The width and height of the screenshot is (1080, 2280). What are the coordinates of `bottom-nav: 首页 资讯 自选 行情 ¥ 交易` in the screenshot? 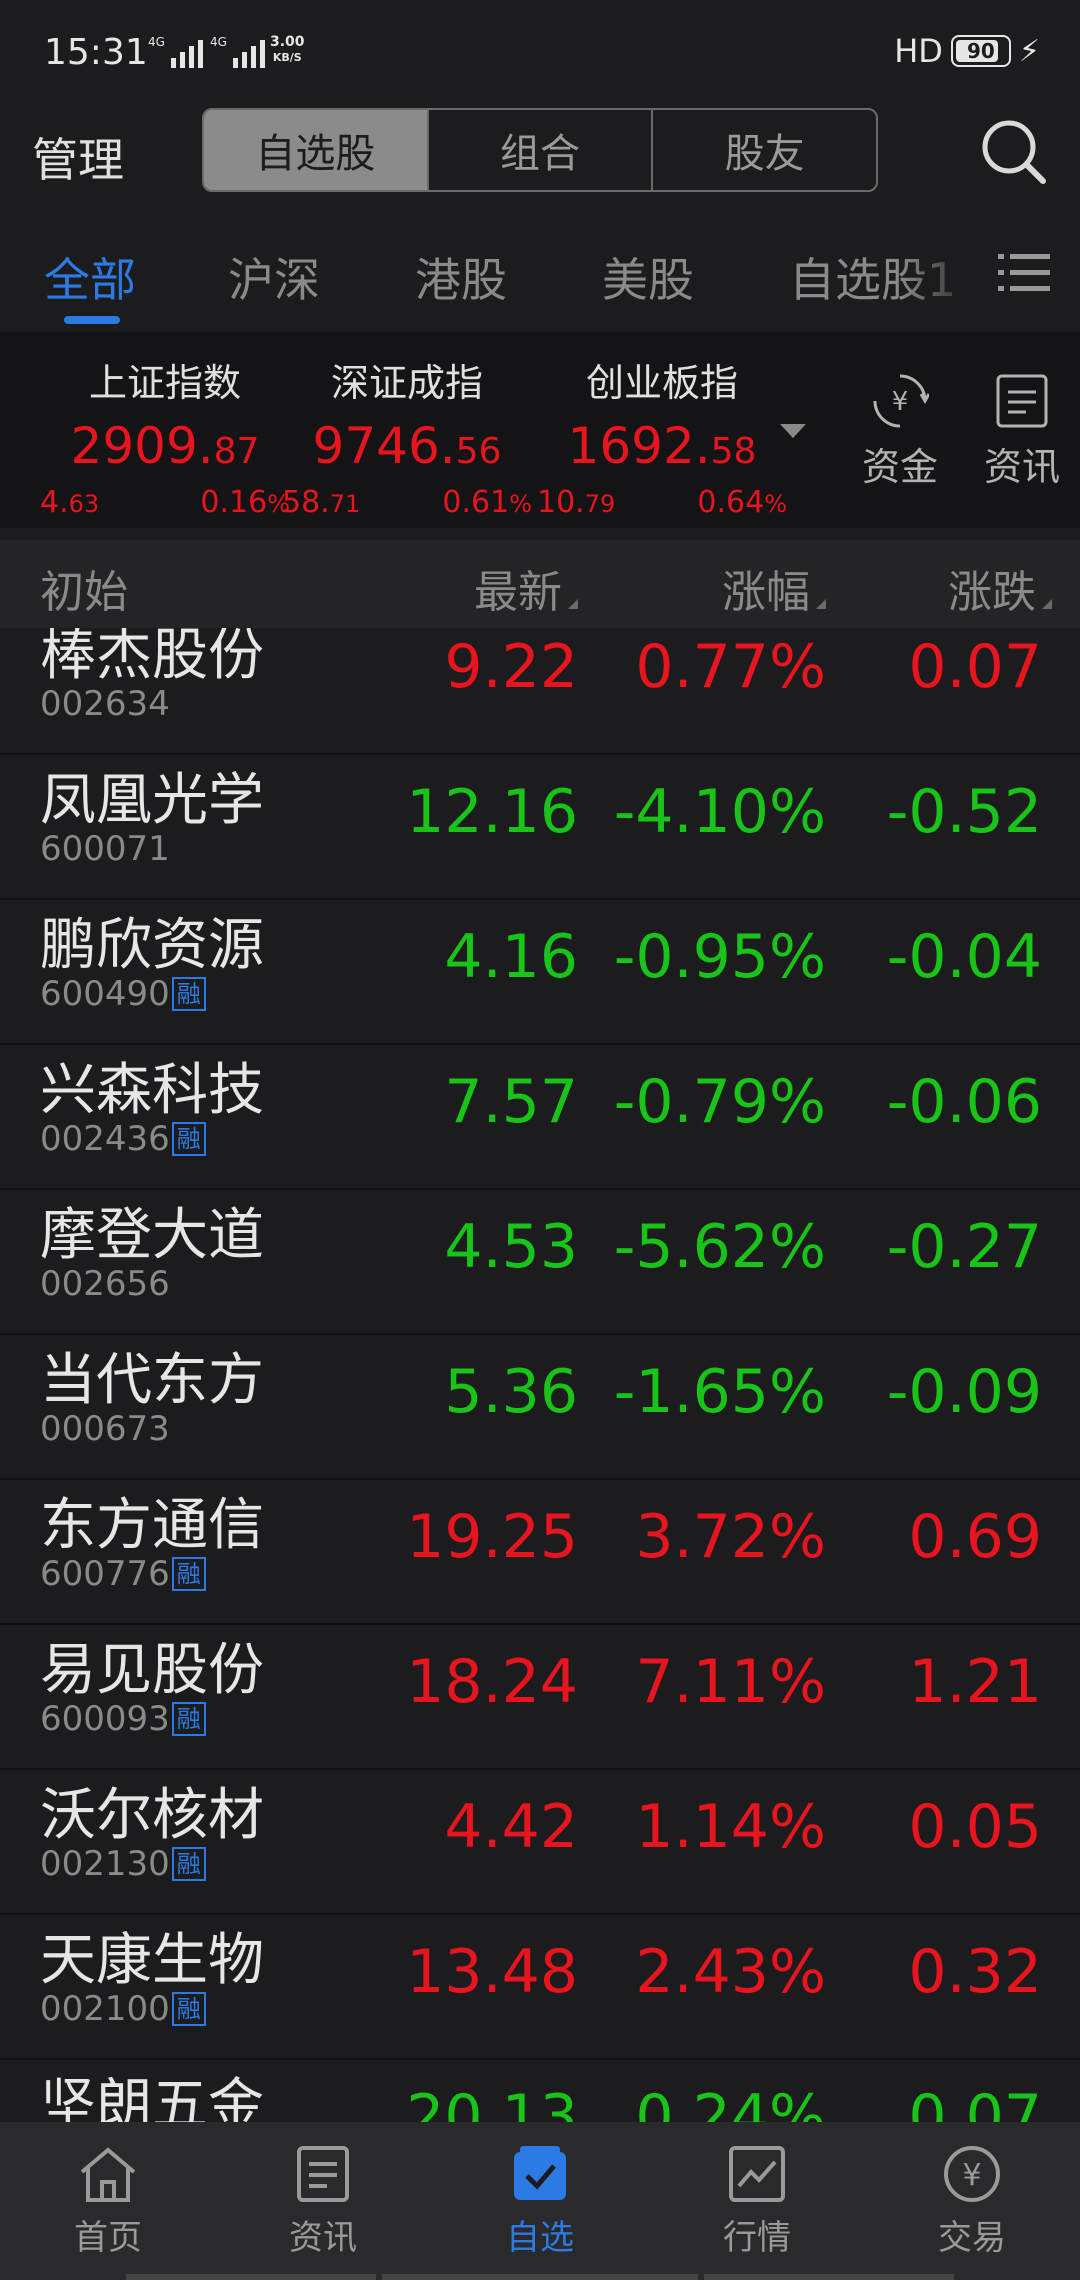 It's located at (540, 2201).